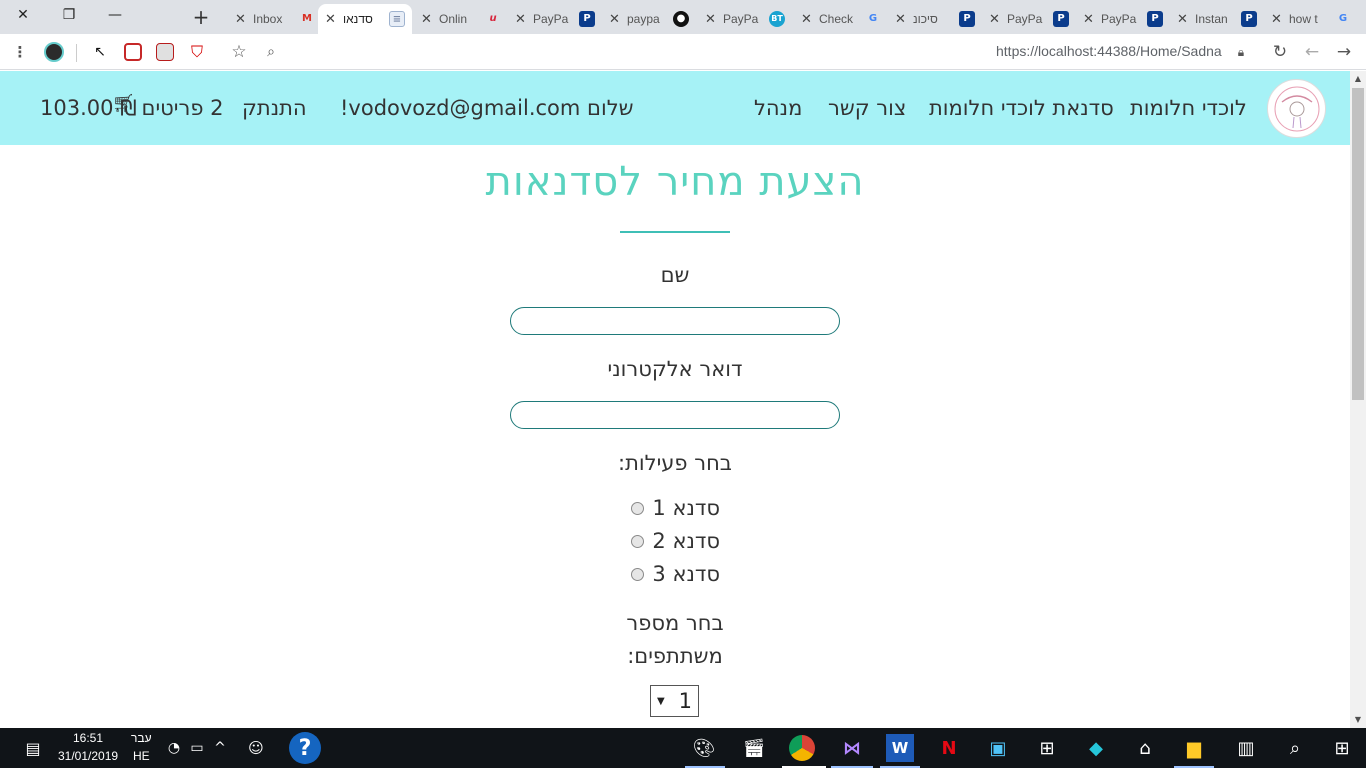 The width and height of the screenshot is (1366, 768). I want to click on greeting-link: שלום vodovozd@gmail.com!, so click(487, 108).